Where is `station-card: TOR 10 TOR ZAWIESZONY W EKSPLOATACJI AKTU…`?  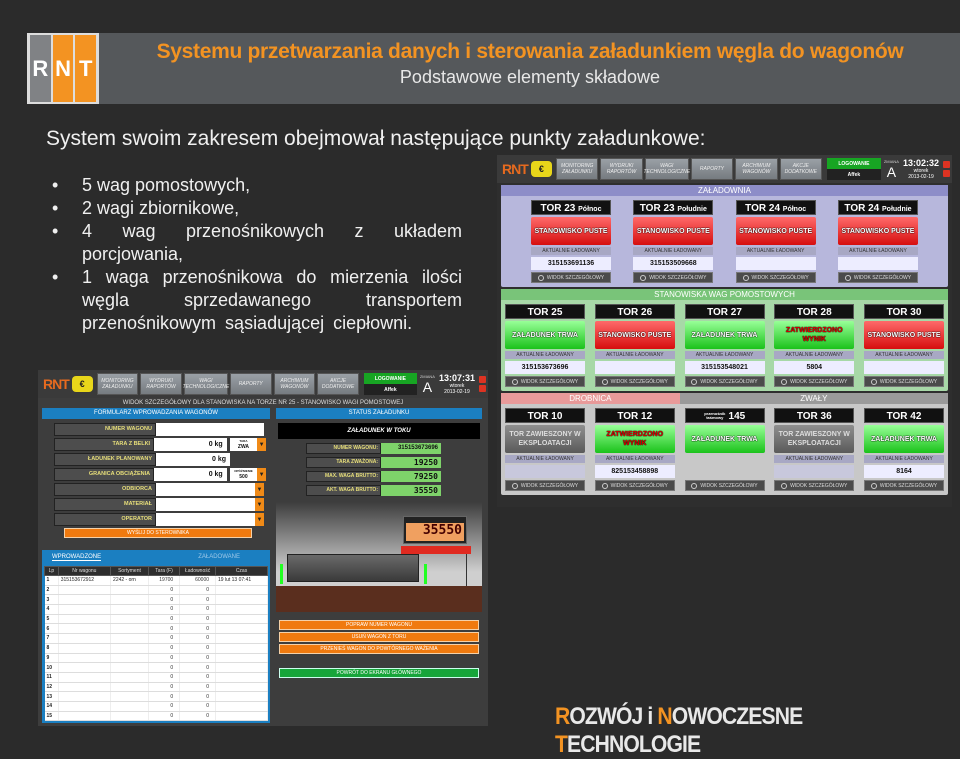 station-card: TOR 10 TOR ZAWIESZONY W EKSPLOATACJI AKTU… is located at coordinates (545, 449).